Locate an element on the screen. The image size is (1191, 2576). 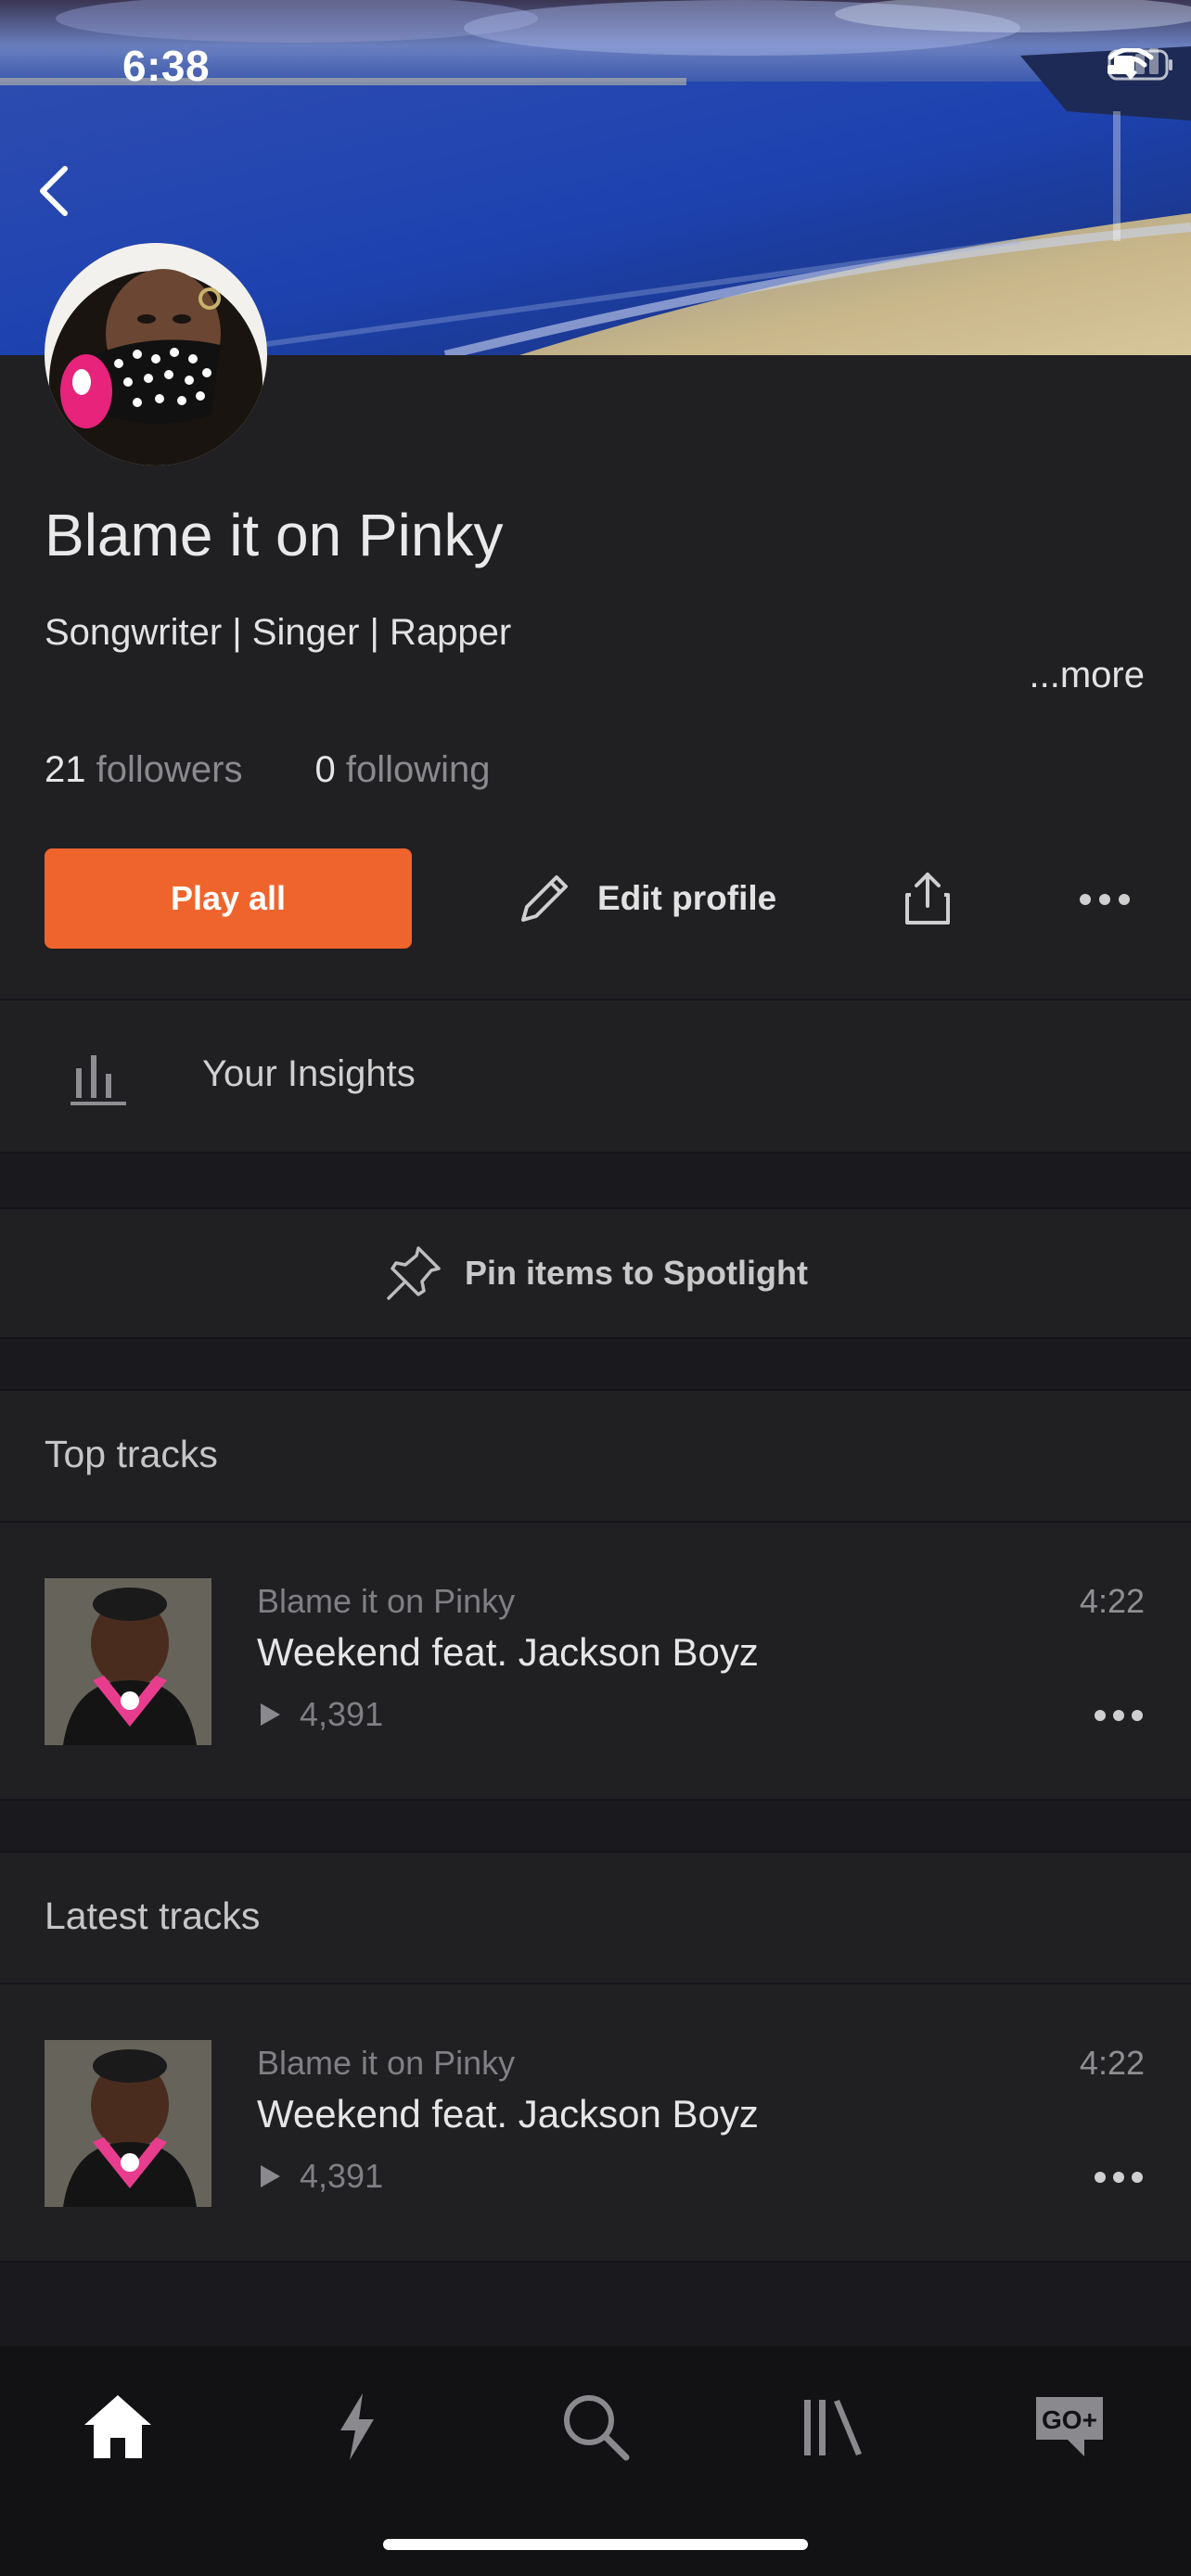
go-plus-icon: GO+ is located at coordinates (1069, 2426).